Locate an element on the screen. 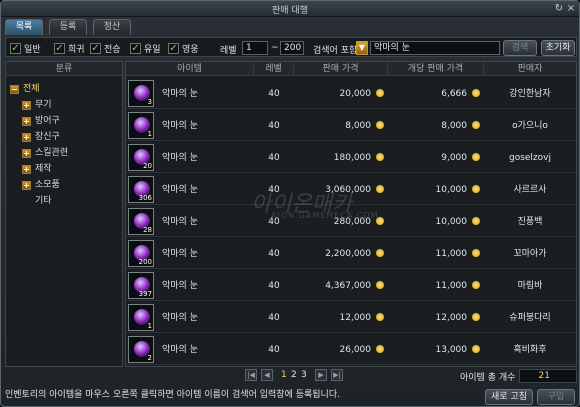 The width and height of the screenshot is (580, 407). item-slot: 2 is located at coordinates (141, 349).